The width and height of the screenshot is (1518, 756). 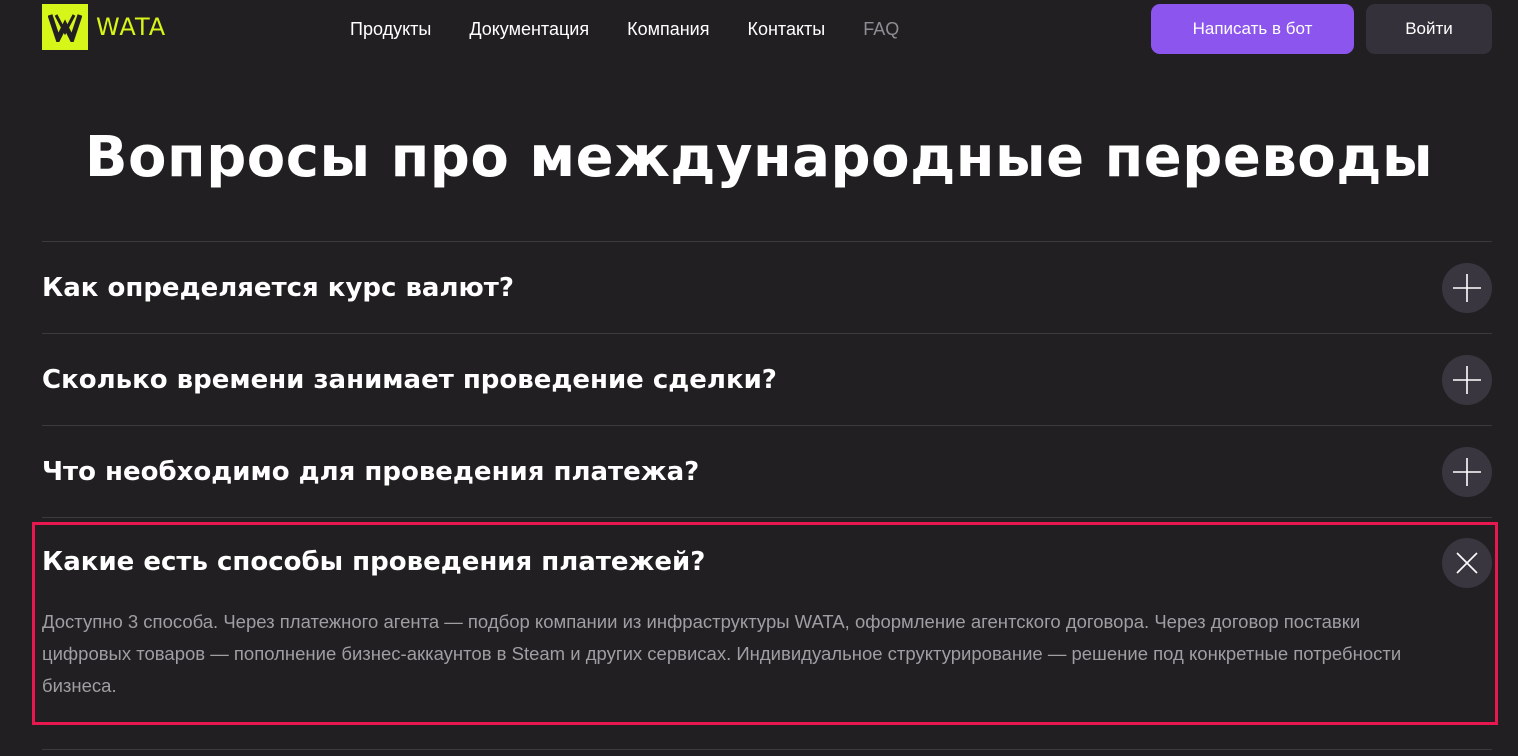 I want to click on logo: WATA, so click(x=104, y=27).